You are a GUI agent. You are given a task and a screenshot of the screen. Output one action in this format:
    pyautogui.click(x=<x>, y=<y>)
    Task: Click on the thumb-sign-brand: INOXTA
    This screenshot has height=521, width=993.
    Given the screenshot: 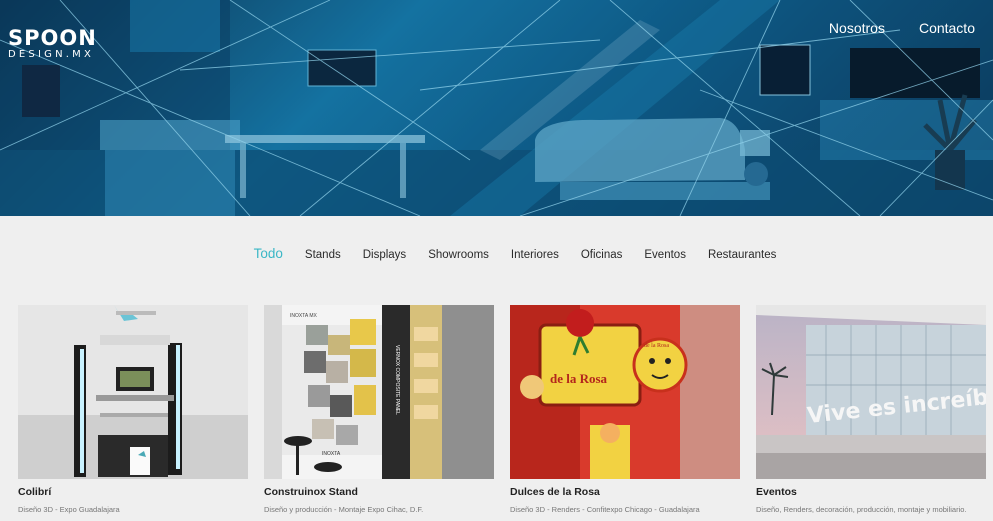 What is the action you would take?
    pyautogui.click(x=331, y=454)
    